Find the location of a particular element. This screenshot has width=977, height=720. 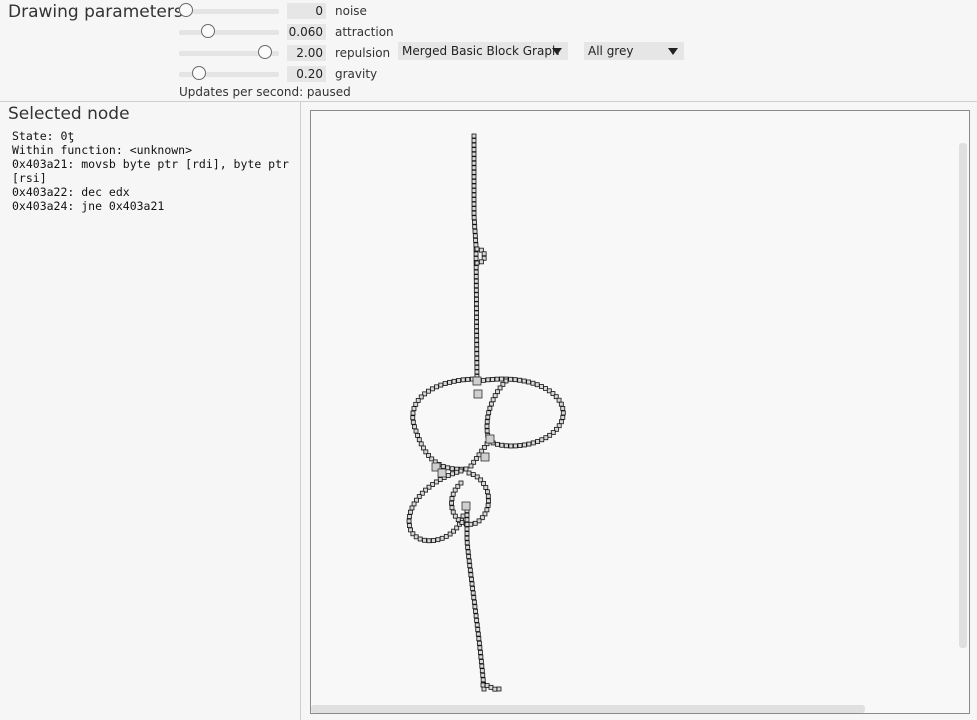

repulsion-value-field: 2.00 is located at coordinates (306, 53).